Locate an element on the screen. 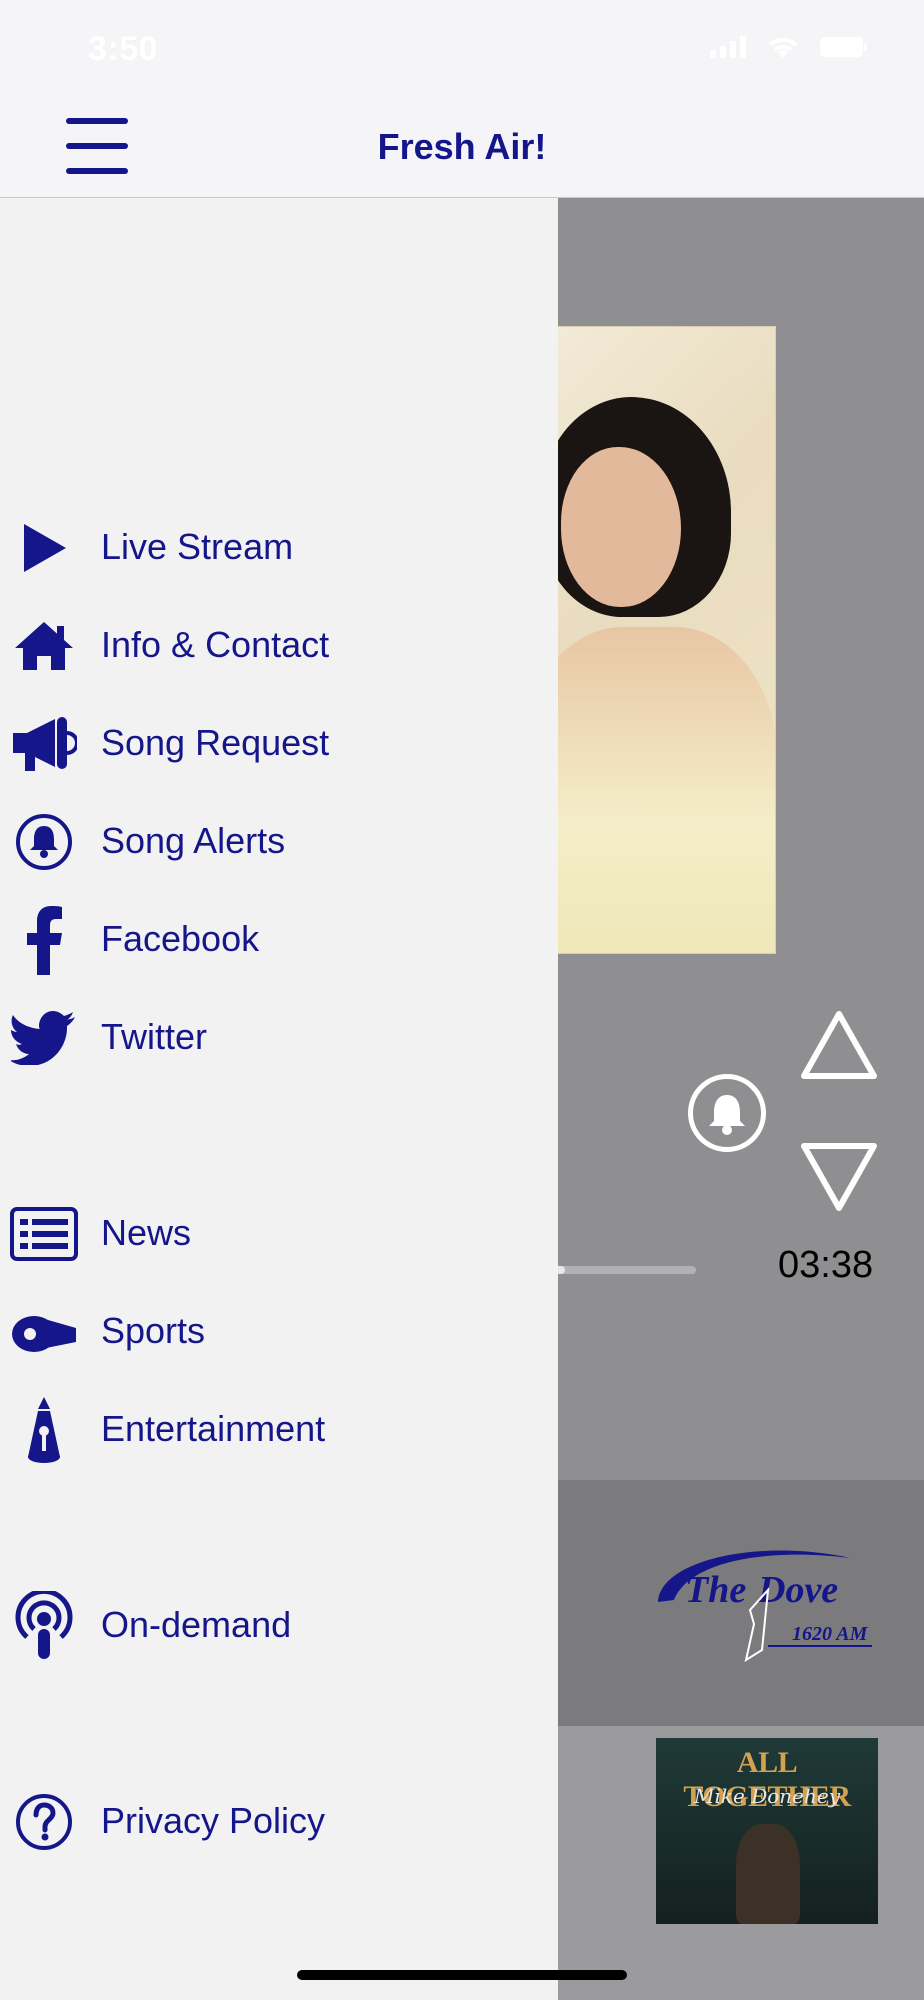 Image resolution: width=924 pixels, height=2000 pixels. spotlight-icon is located at coordinates (44, 1430).